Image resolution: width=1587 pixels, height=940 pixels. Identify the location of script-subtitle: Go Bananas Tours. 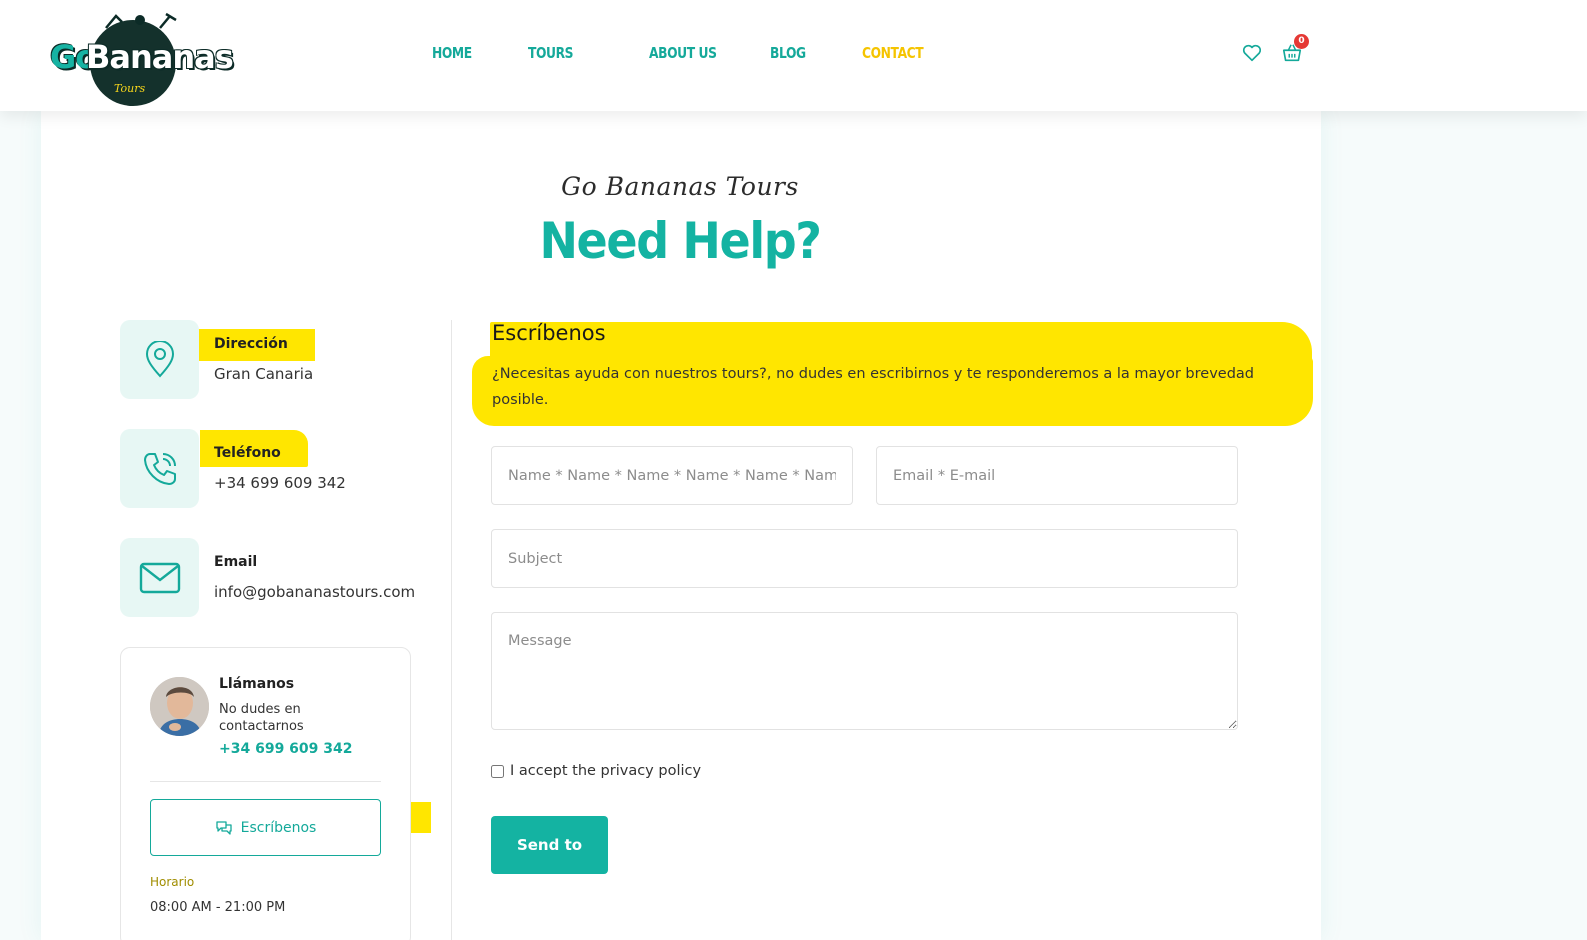
(680, 186).